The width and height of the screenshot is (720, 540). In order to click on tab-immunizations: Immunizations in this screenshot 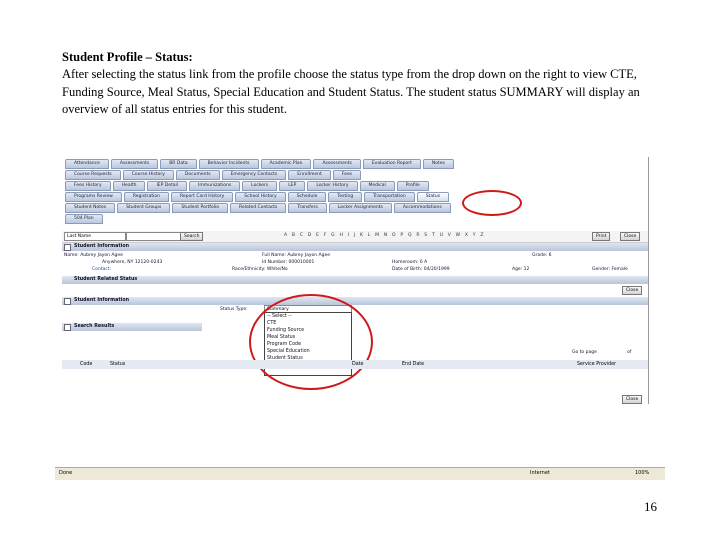, I will do `click(215, 186)`.